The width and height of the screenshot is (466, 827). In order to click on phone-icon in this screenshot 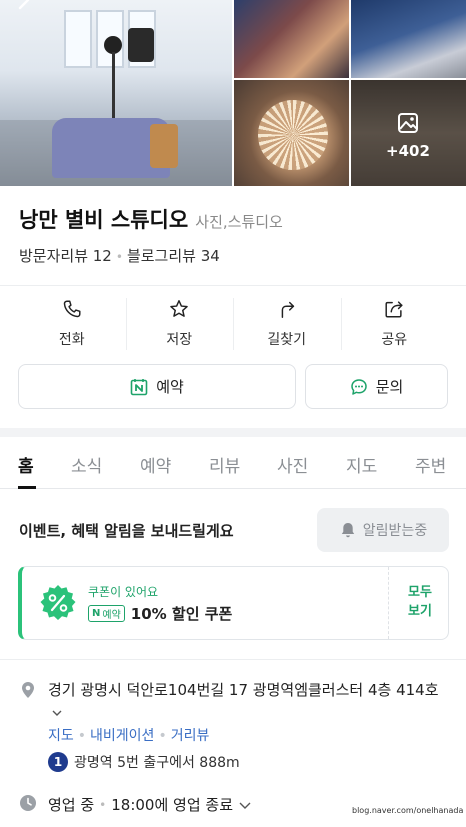, I will do `click(72, 309)`.